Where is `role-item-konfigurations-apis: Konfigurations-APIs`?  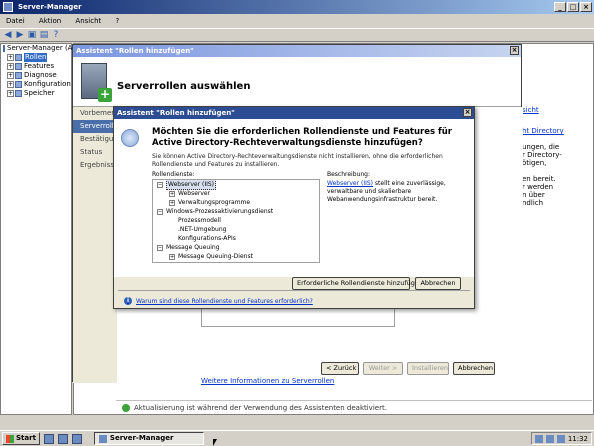
role-item-konfigurations-apis: Konfigurations-APIs is located at coordinates (236, 238).